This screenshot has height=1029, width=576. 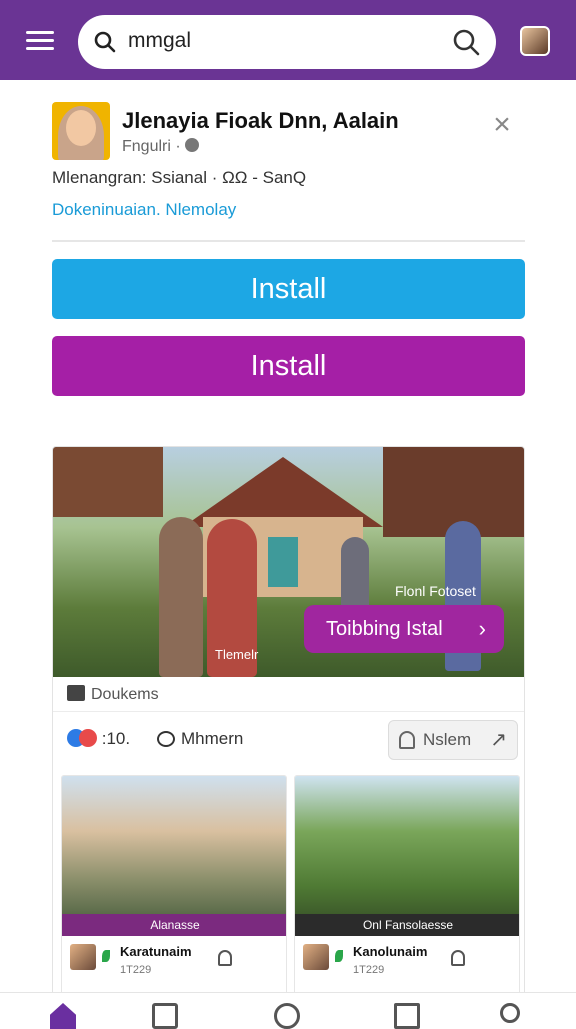 I want to click on install-button-primary: Install, so click(x=288, y=289).